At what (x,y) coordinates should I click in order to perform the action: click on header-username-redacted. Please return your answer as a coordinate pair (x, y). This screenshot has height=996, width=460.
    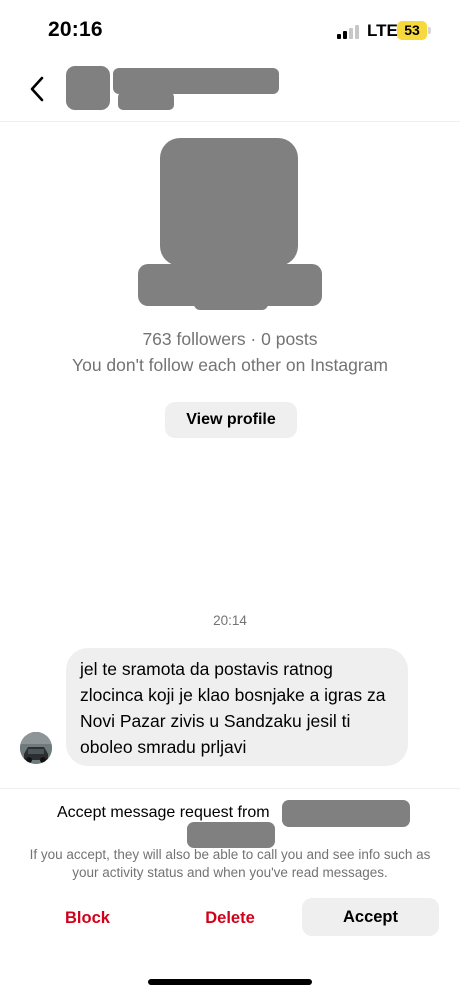
    Looking at the image, I should click on (146, 101).